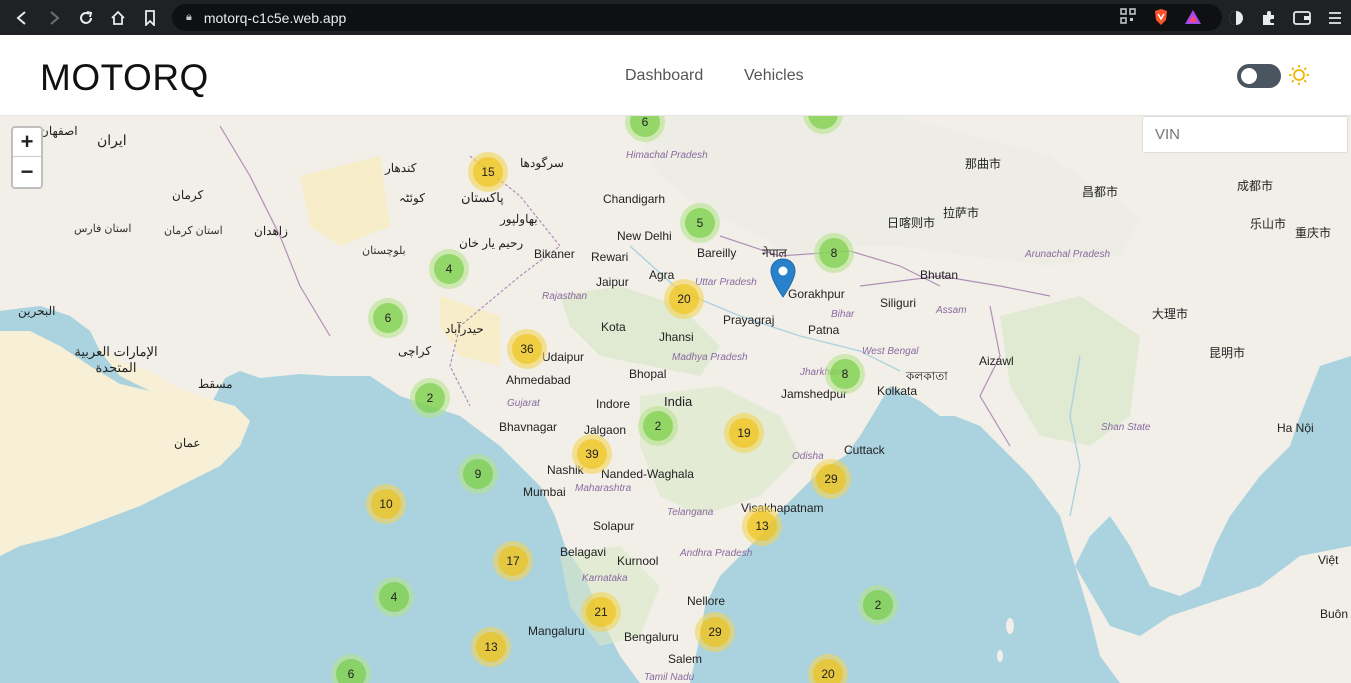 This screenshot has width=1351, height=683. What do you see at coordinates (527, 349) in the screenshot?
I see `vehicle-cluster: 36` at bounding box center [527, 349].